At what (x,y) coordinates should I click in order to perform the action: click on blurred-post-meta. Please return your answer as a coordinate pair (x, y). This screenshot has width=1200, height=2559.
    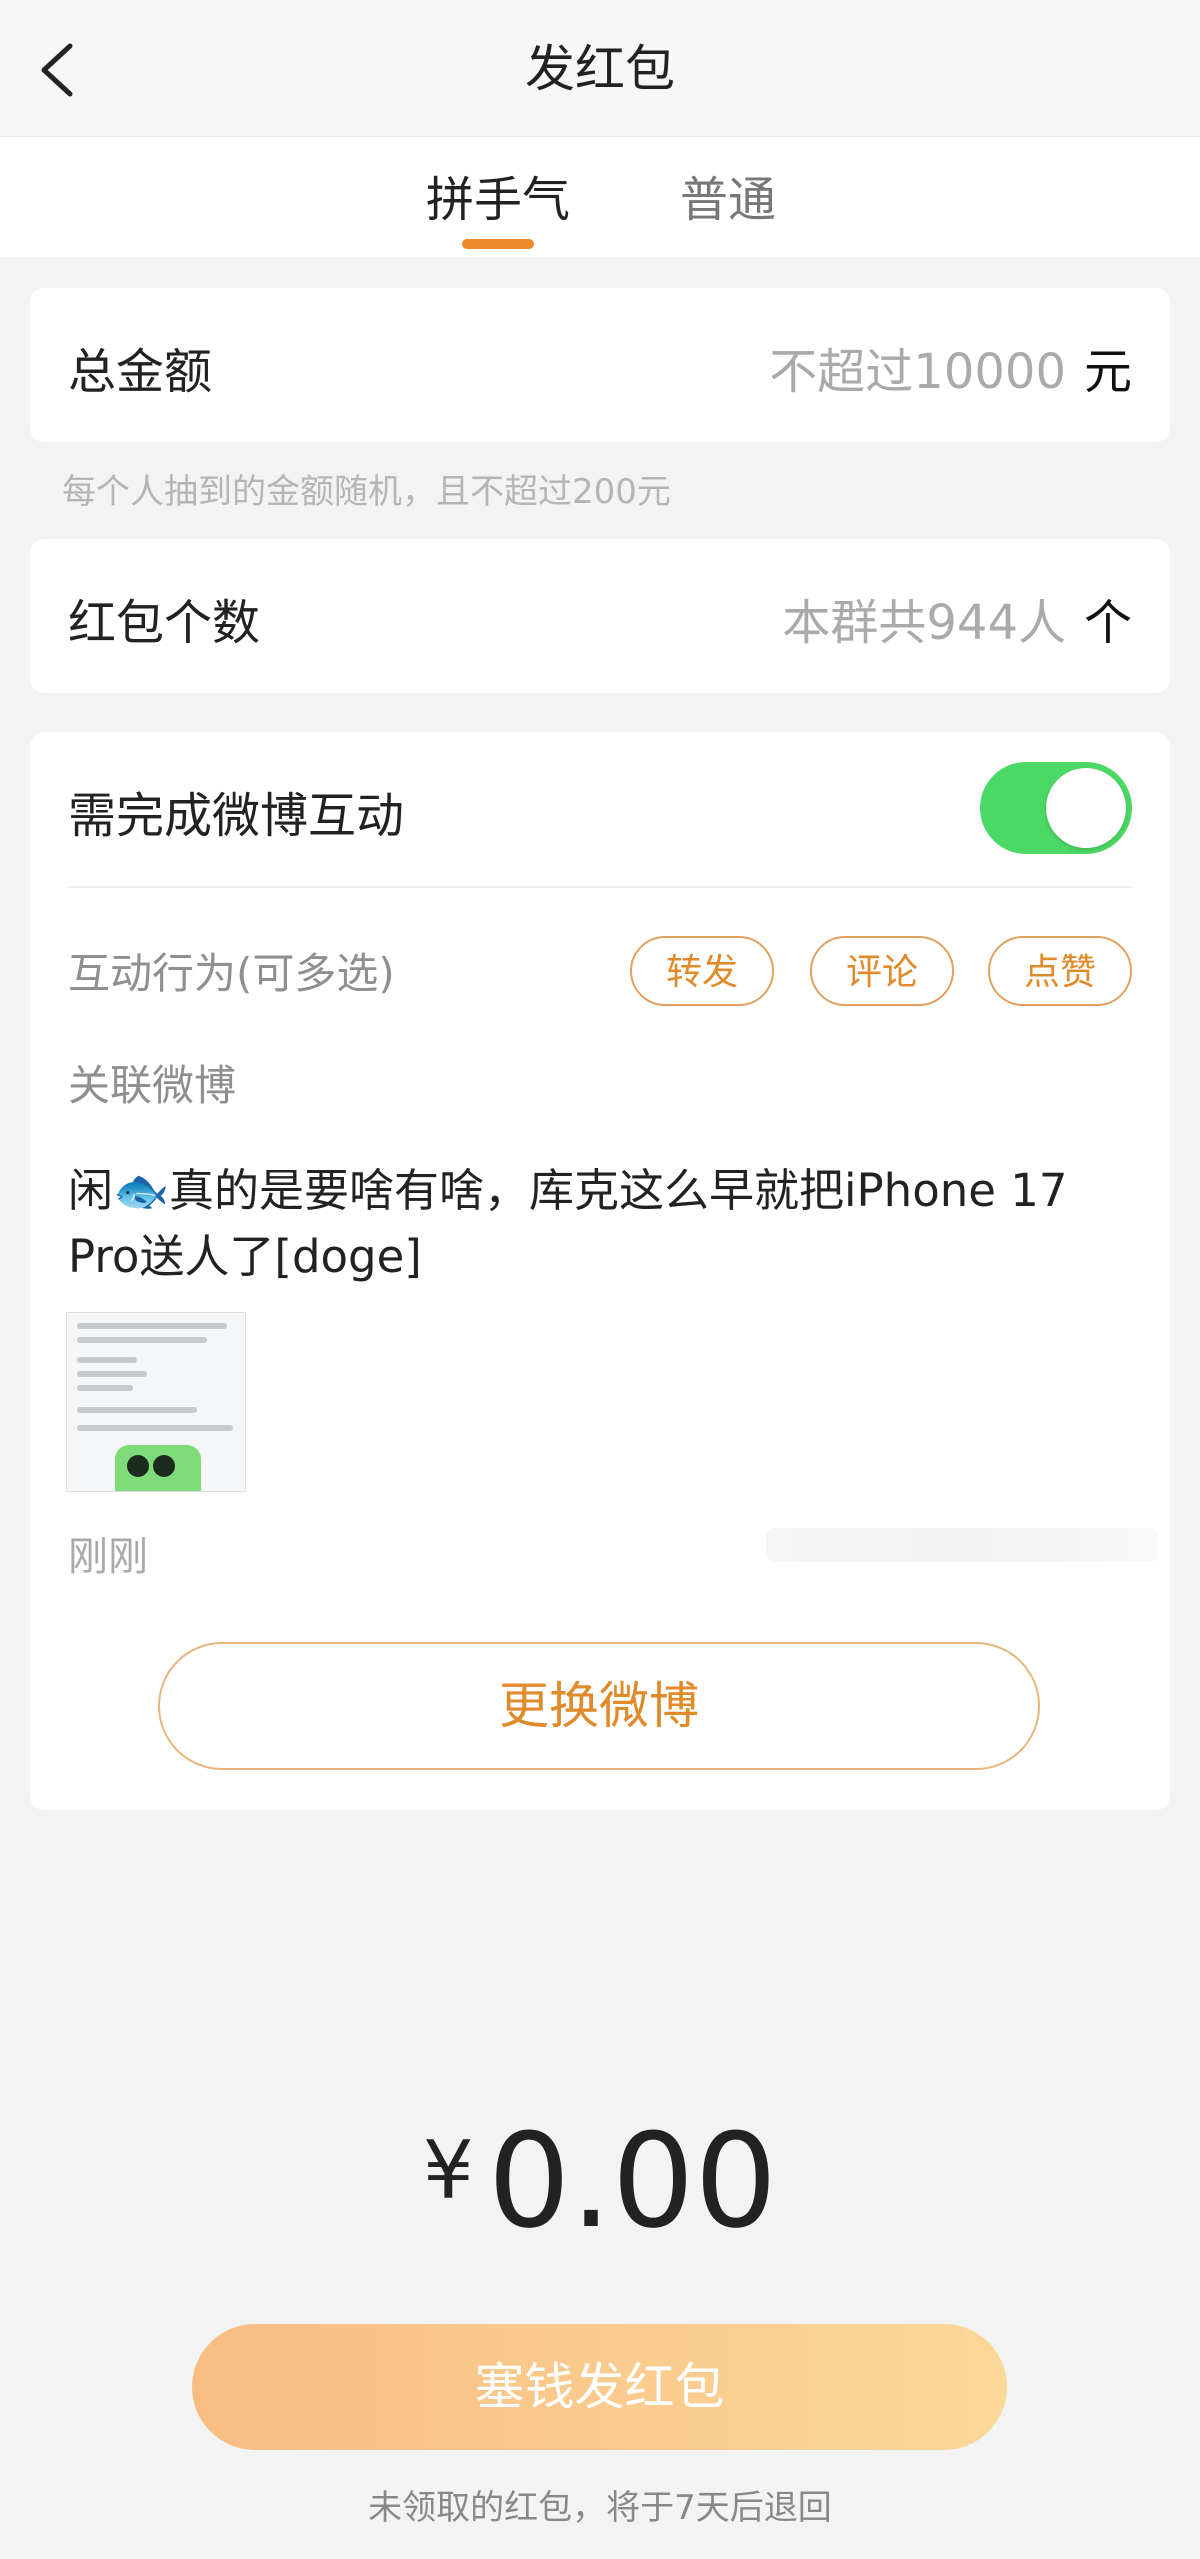
    Looking at the image, I should click on (962, 1545).